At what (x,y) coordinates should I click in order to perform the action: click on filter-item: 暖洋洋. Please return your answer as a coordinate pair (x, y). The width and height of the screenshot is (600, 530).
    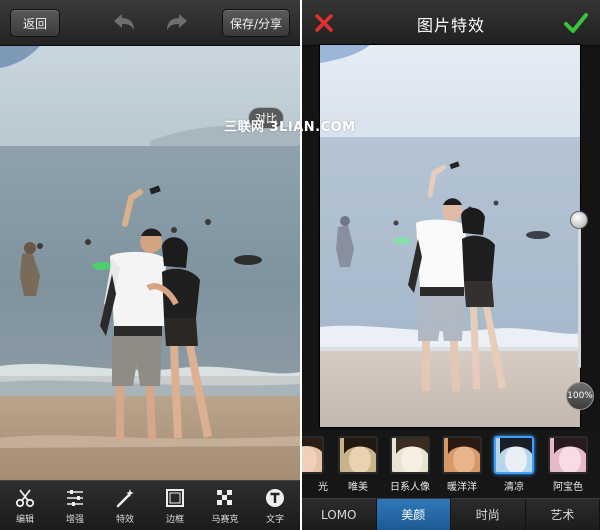
    Looking at the image, I should click on (462, 464).